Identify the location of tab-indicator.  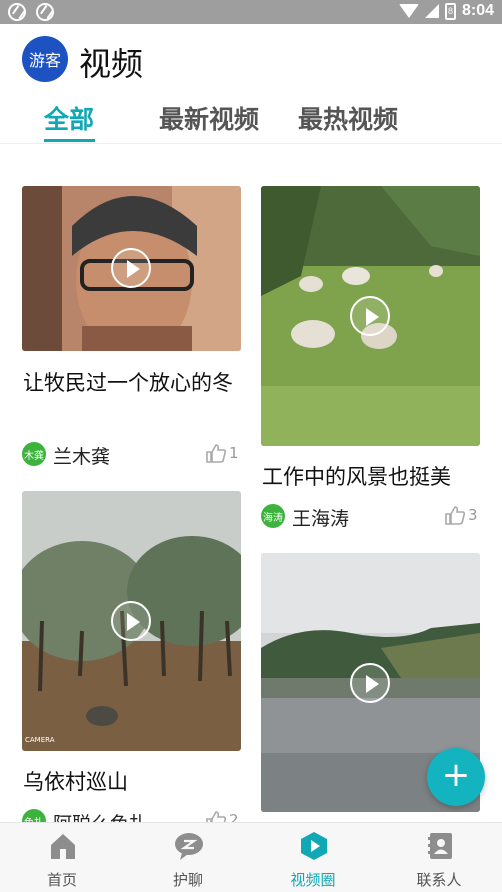
(69, 140).